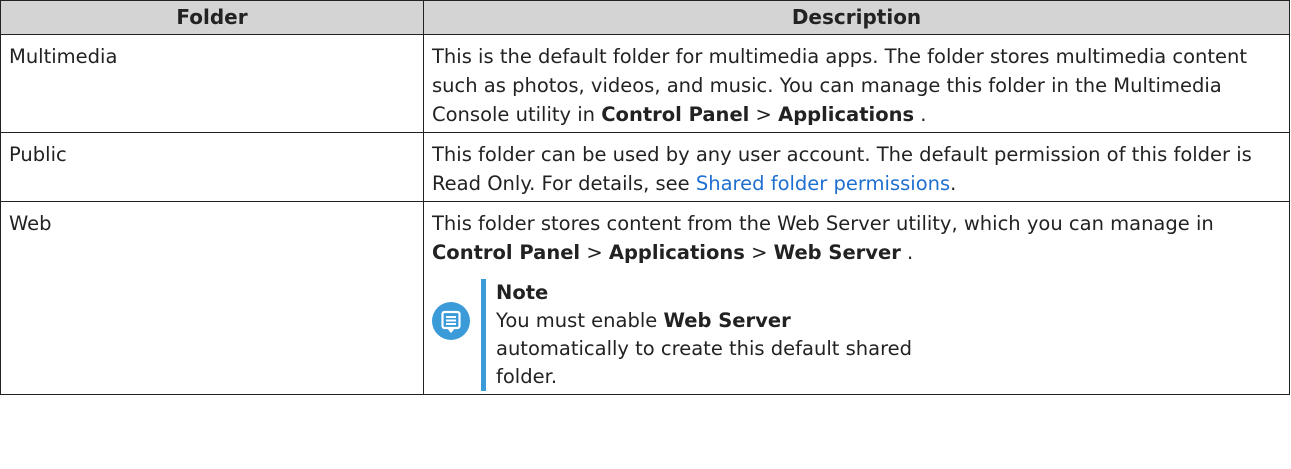 This screenshot has height=469, width=1291. Describe the element at coordinates (856, 17) in the screenshot. I see `column-header-description: Description` at that location.